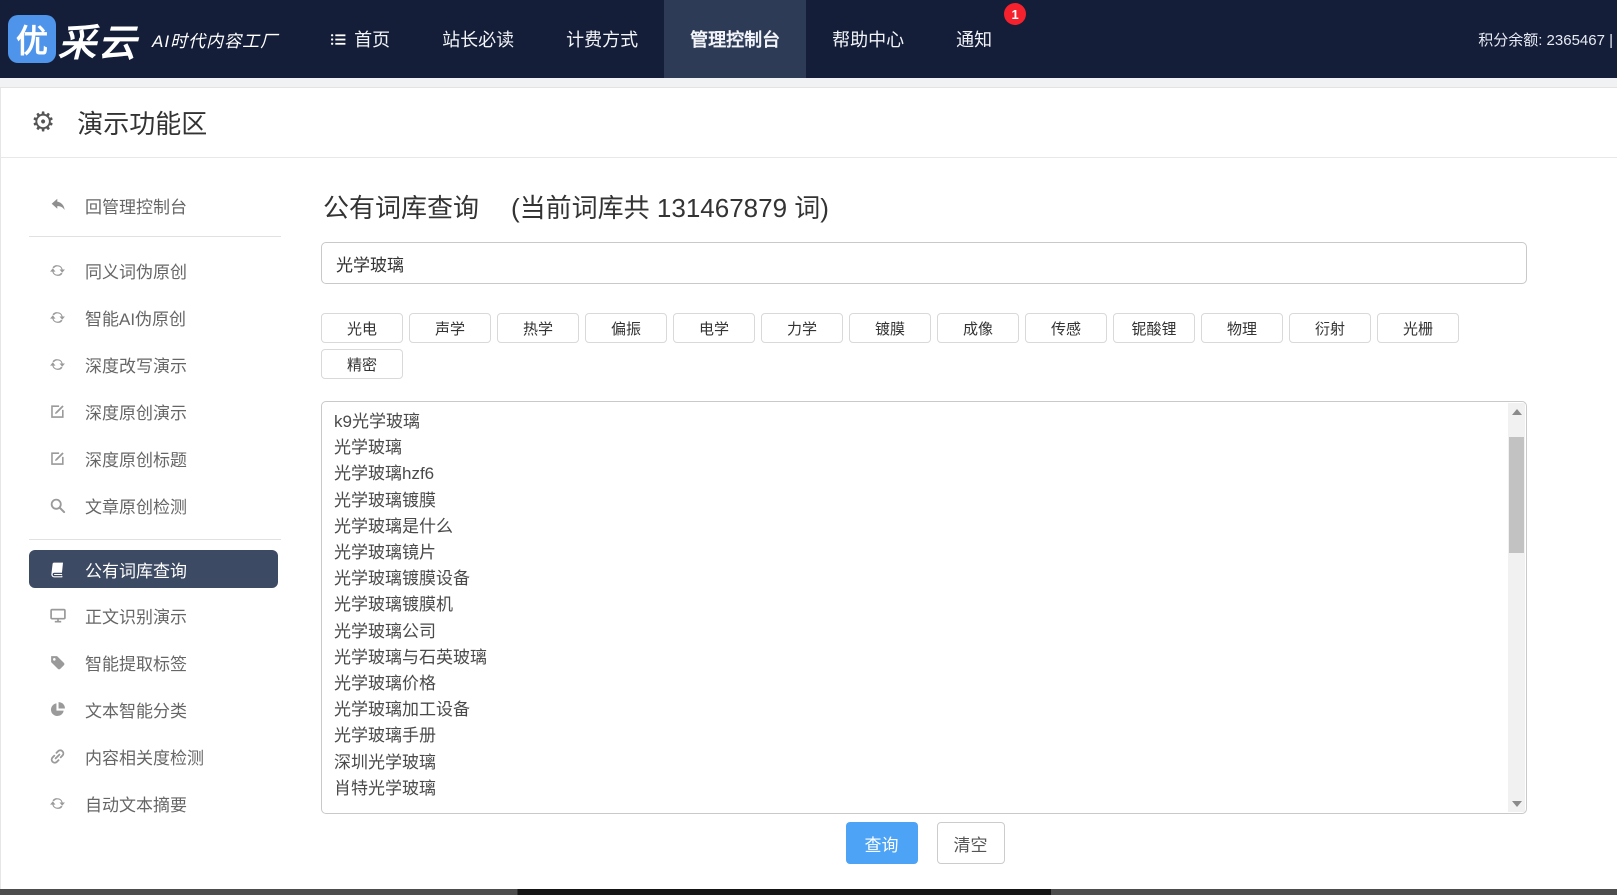 Image resolution: width=1617 pixels, height=895 pixels. I want to click on sidebar-item-text-classification: 文本智能分类, so click(161, 709).